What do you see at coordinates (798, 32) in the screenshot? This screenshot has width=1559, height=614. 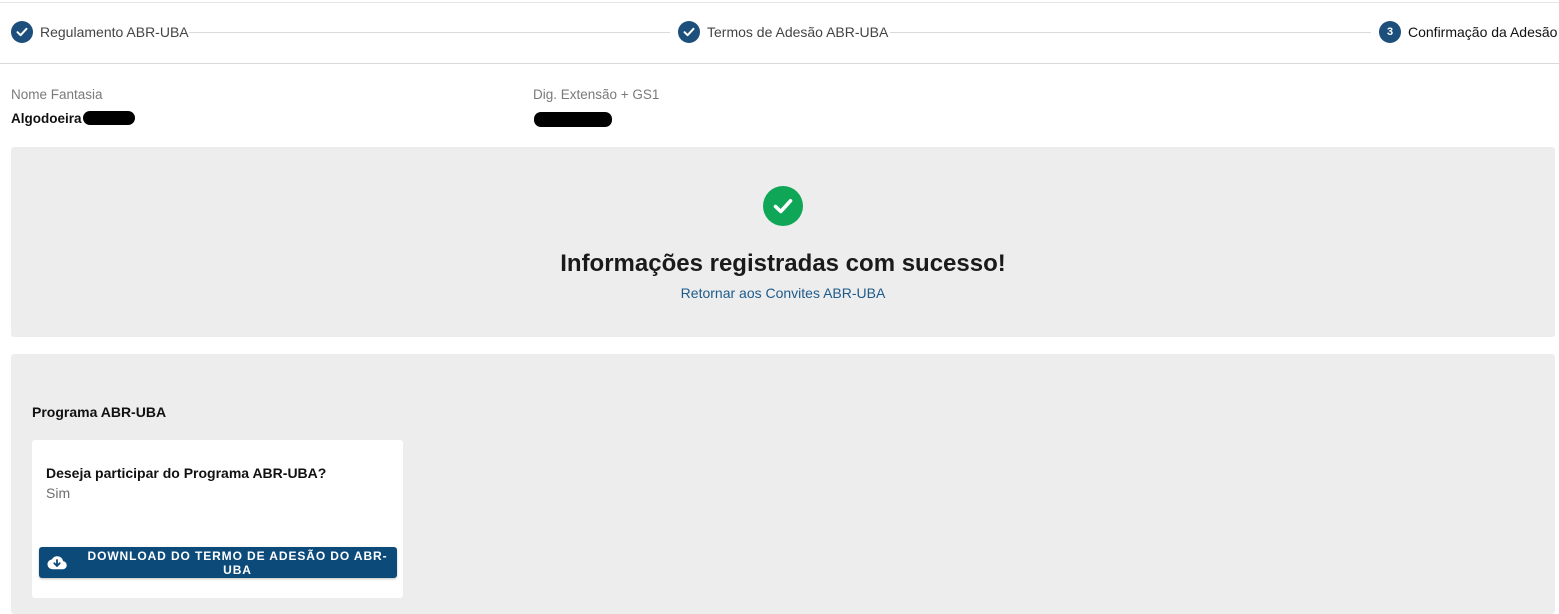 I see `step-label: Termos de Adesão ABR-UBA` at bounding box center [798, 32].